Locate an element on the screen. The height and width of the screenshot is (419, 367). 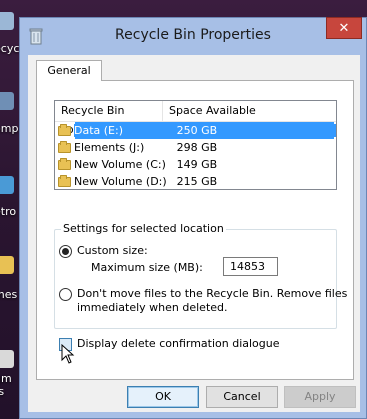
app-desktop-icon is located at coordinates (7, 185).